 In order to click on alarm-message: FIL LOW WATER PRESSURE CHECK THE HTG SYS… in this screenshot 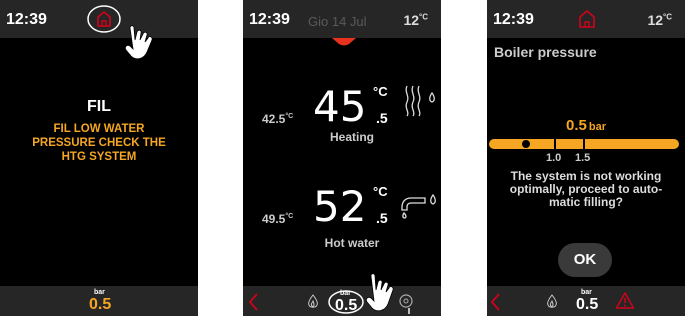, I will do `click(99, 143)`.